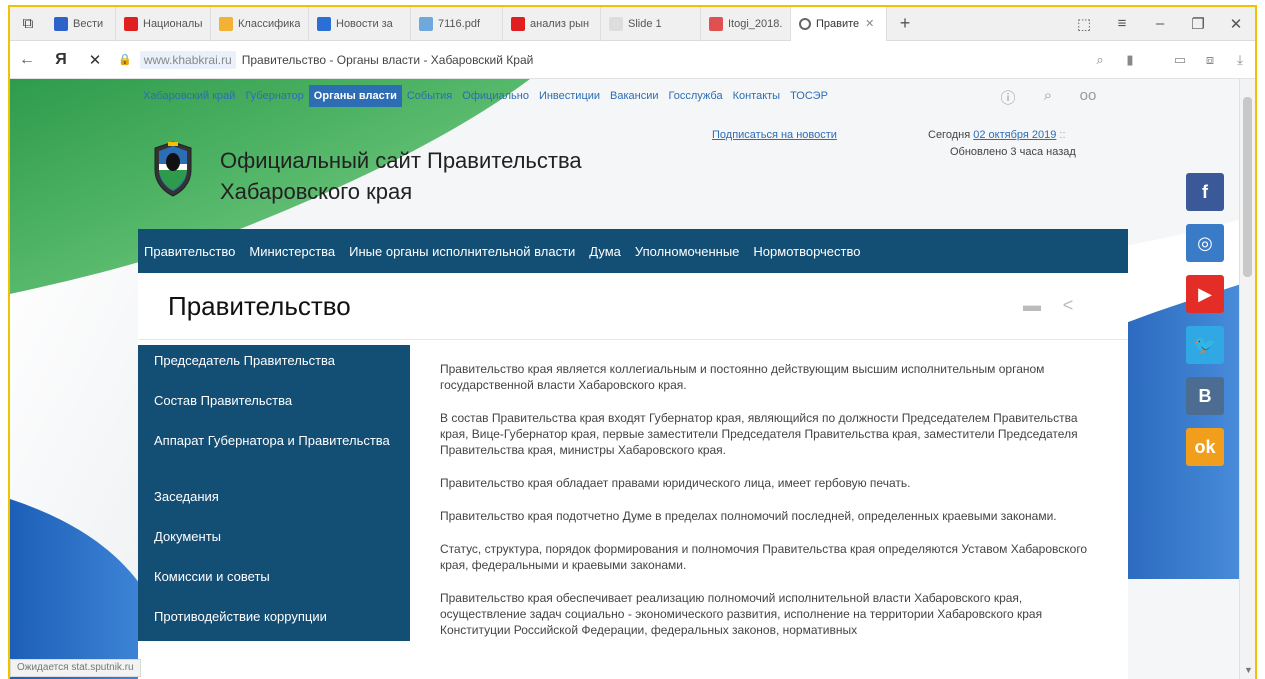  Describe the element at coordinates (279, 441) in the screenshot. I see `side-menu-item: Аппарат Губернатора и Правительства` at that location.